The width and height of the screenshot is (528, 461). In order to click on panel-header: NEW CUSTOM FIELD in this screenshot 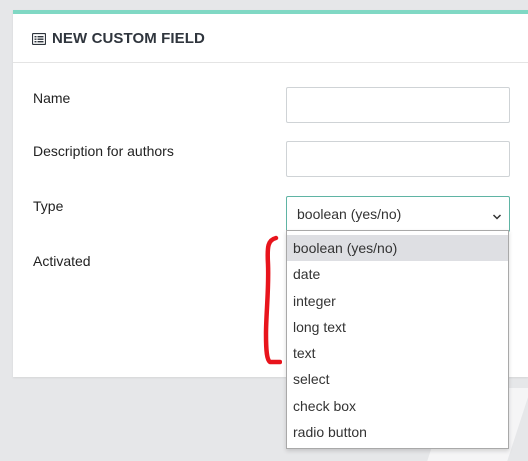, I will do `click(270, 38)`.